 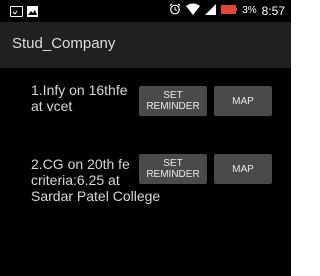 What do you see at coordinates (24, 13) in the screenshot?
I see `status-bar-left` at bounding box center [24, 13].